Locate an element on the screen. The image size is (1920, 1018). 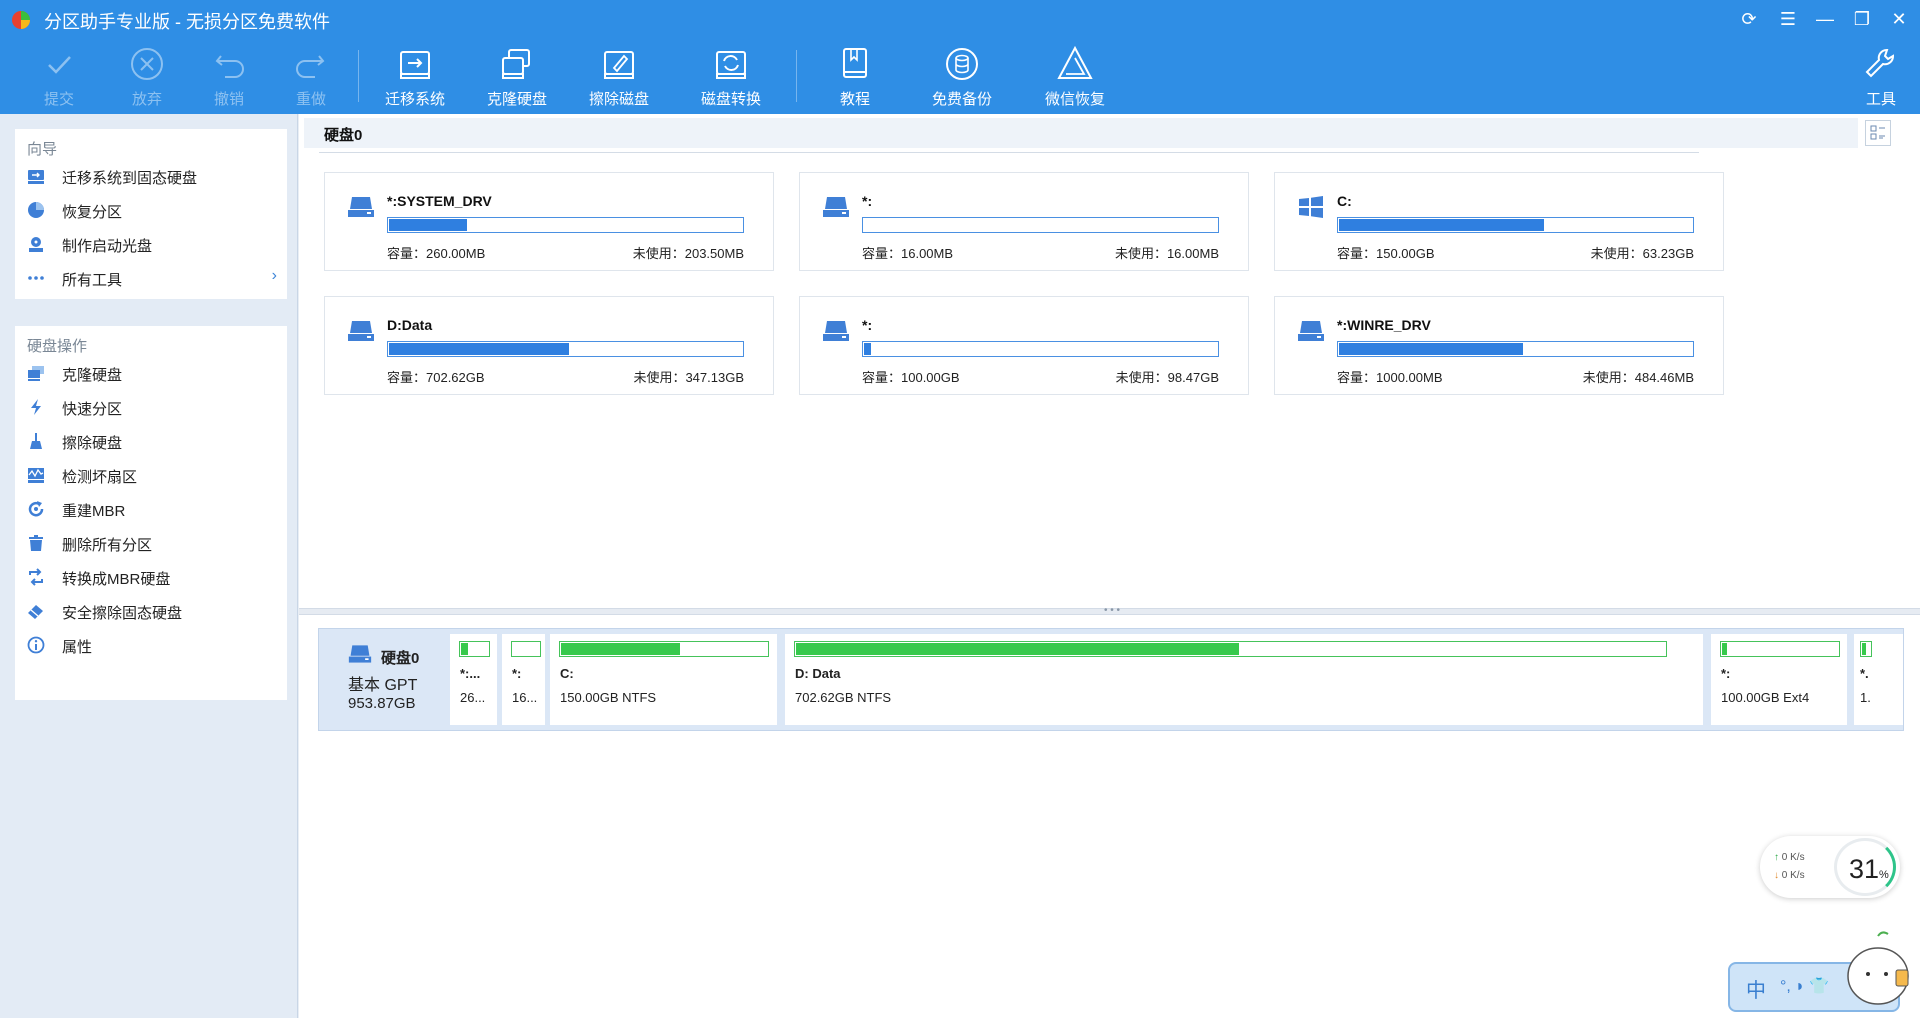
partition-card: *:WINRE_DRV 容量：1000.00MB 未使用：484.46MB is located at coordinates (1499, 345).